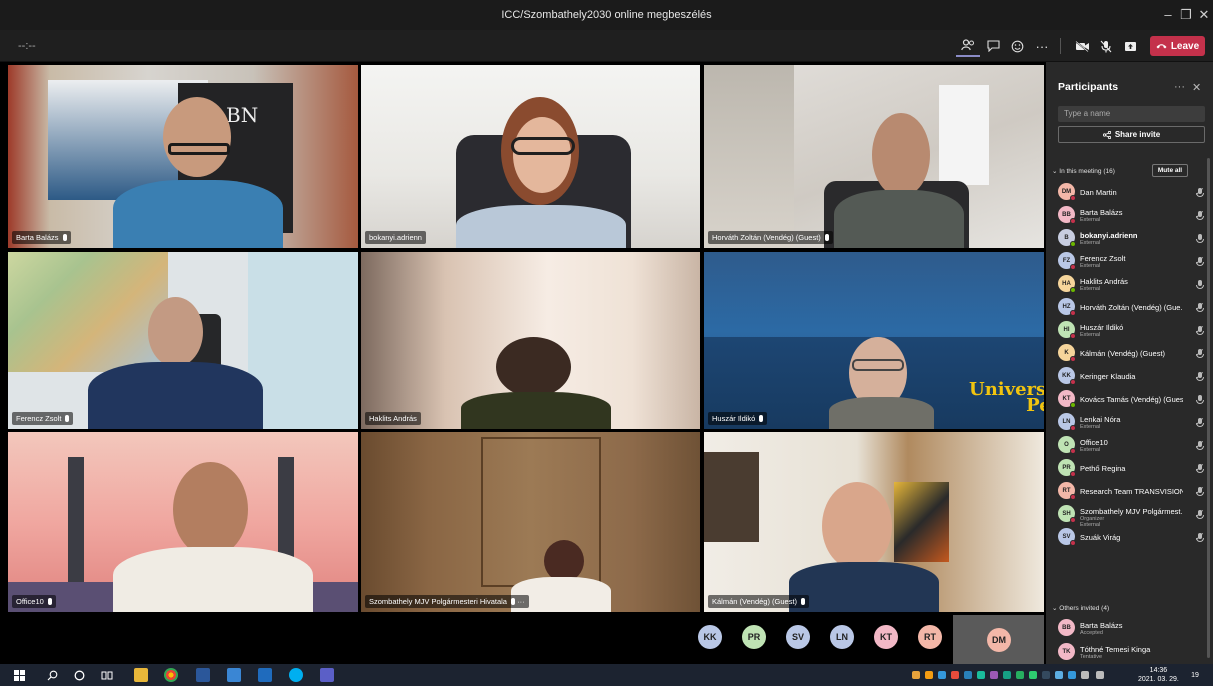  What do you see at coordinates (1133, 469) in the screenshot?
I see `participant-row: PR Pethő Regina` at bounding box center [1133, 469].